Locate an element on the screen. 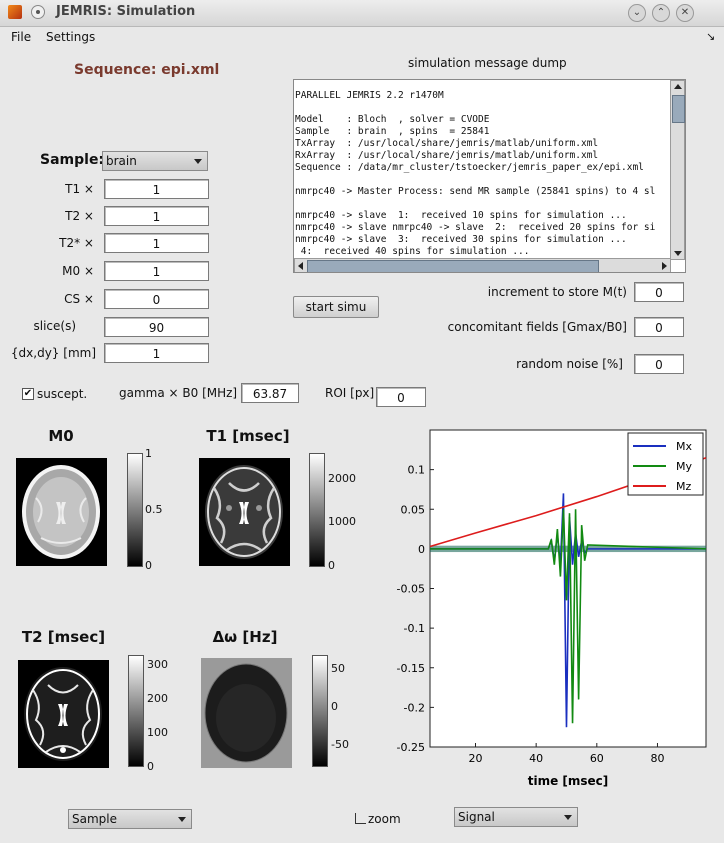  t2star-label: T2* × is located at coordinates (76, 243).